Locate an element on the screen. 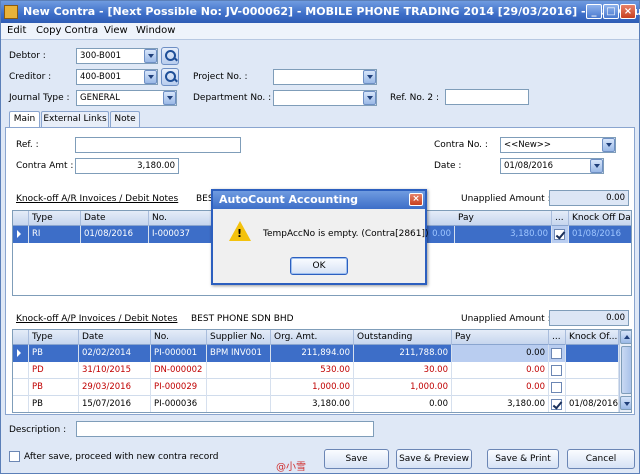  menu-copy-contra: Copy Contra is located at coordinates (67, 30).